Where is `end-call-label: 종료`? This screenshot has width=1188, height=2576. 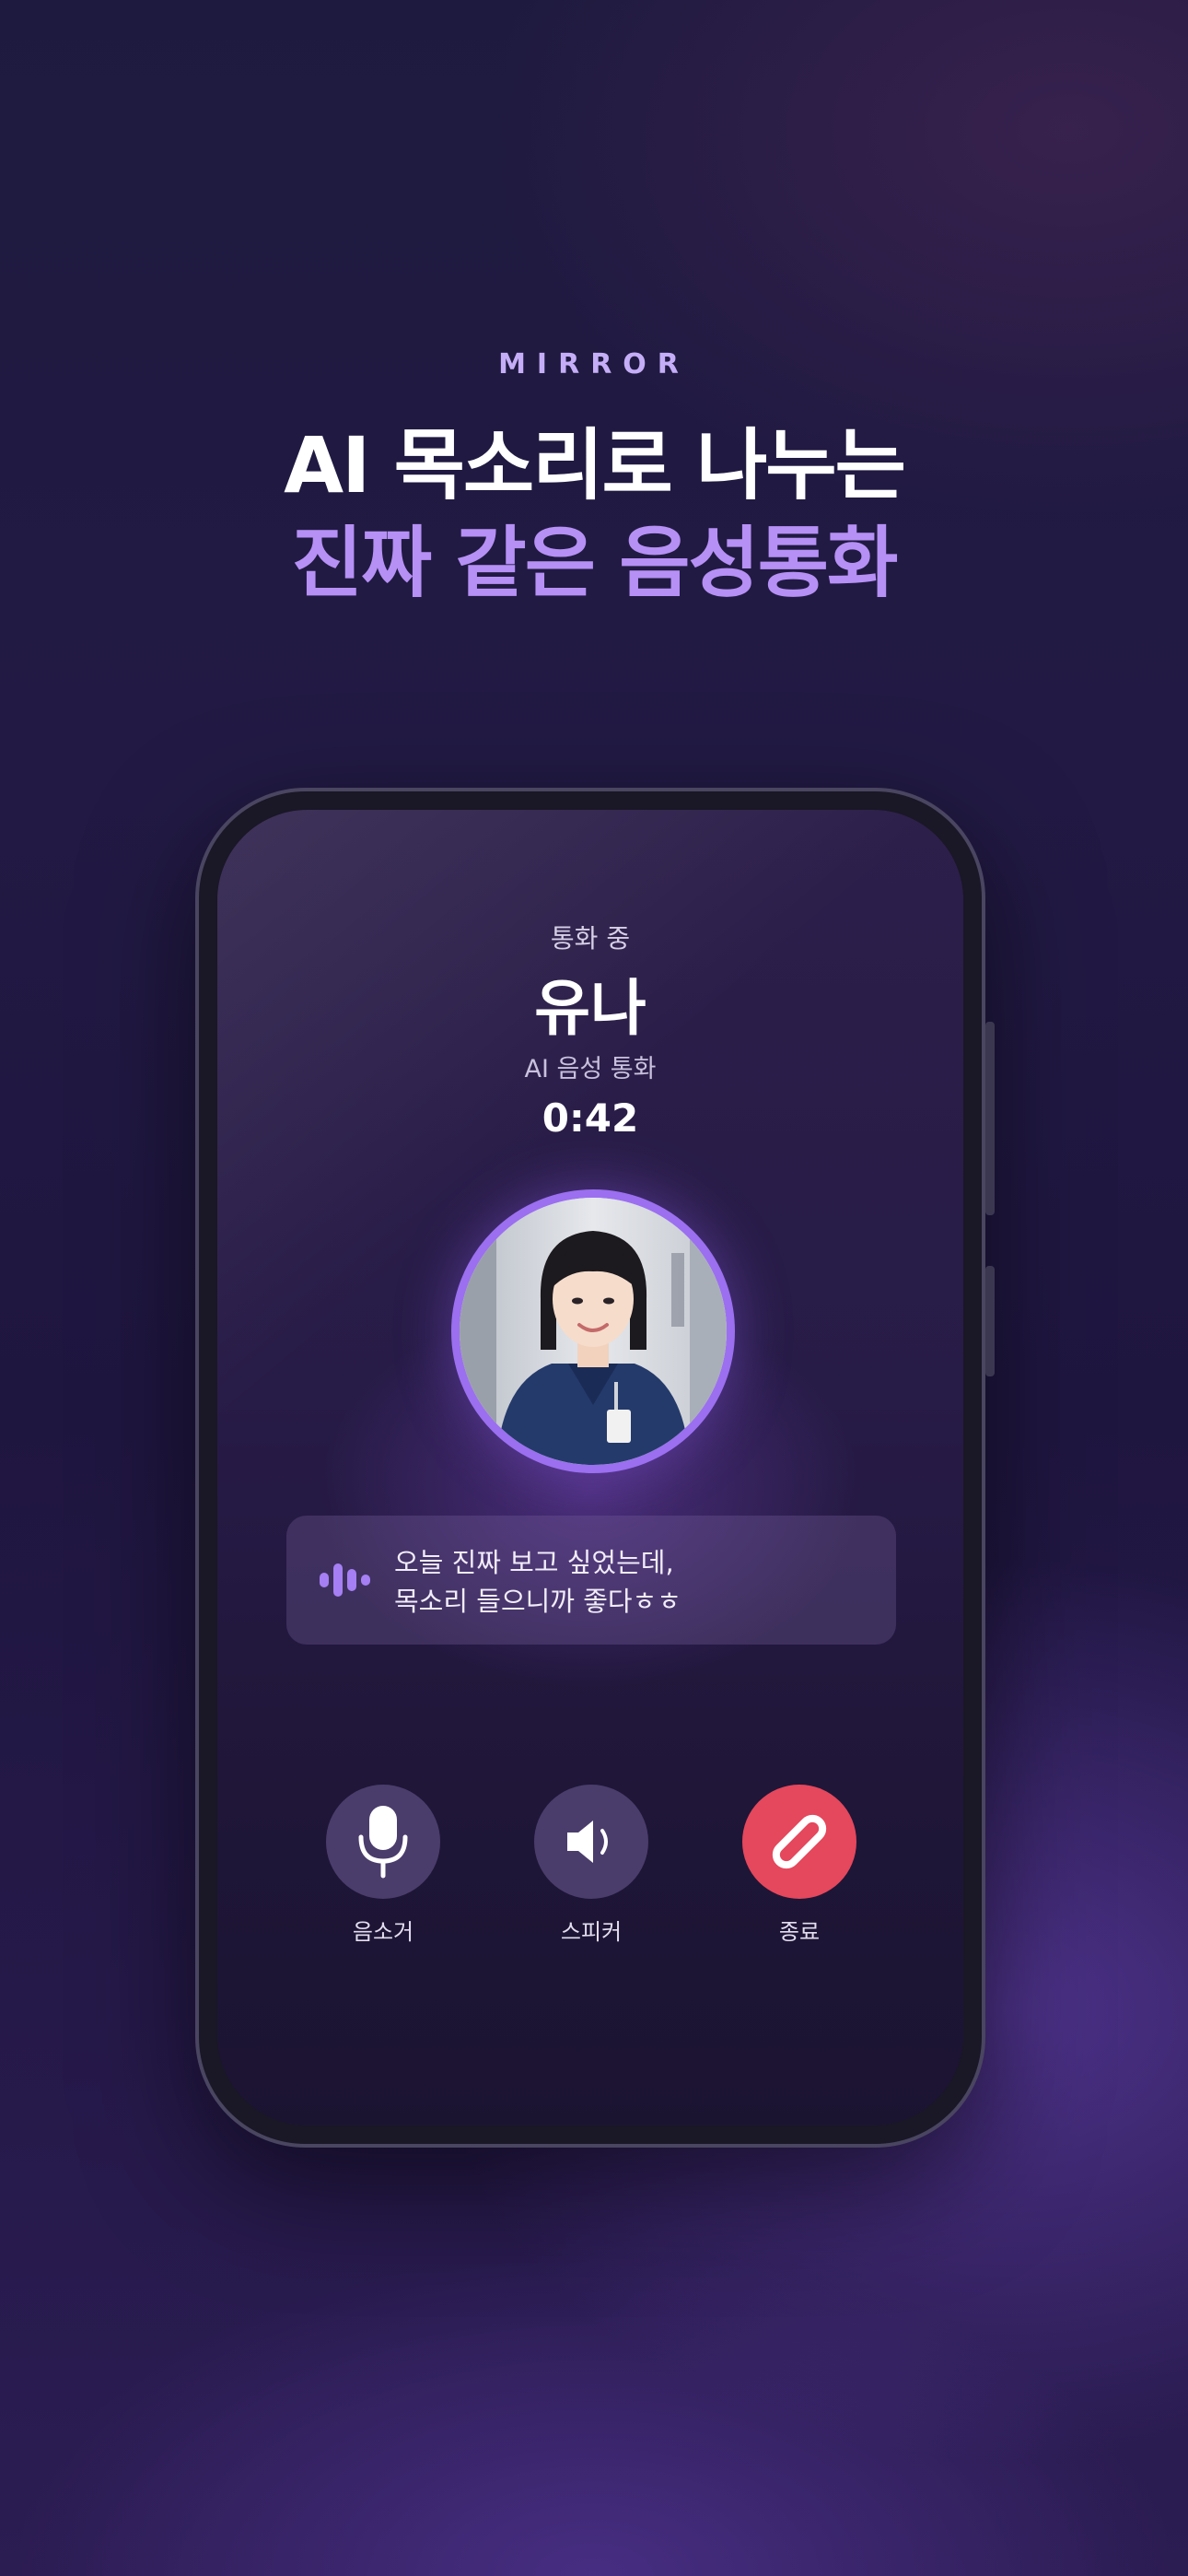 end-call-label: 종료 is located at coordinates (799, 1932).